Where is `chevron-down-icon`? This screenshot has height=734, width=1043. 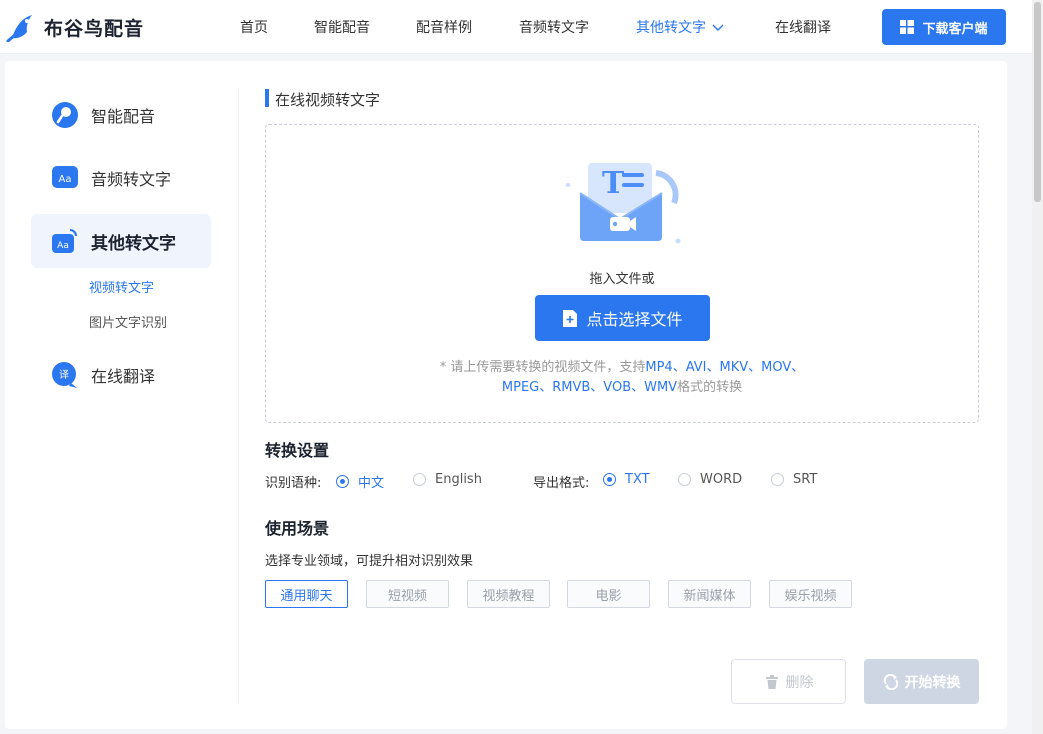 chevron-down-icon is located at coordinates (718, 27).